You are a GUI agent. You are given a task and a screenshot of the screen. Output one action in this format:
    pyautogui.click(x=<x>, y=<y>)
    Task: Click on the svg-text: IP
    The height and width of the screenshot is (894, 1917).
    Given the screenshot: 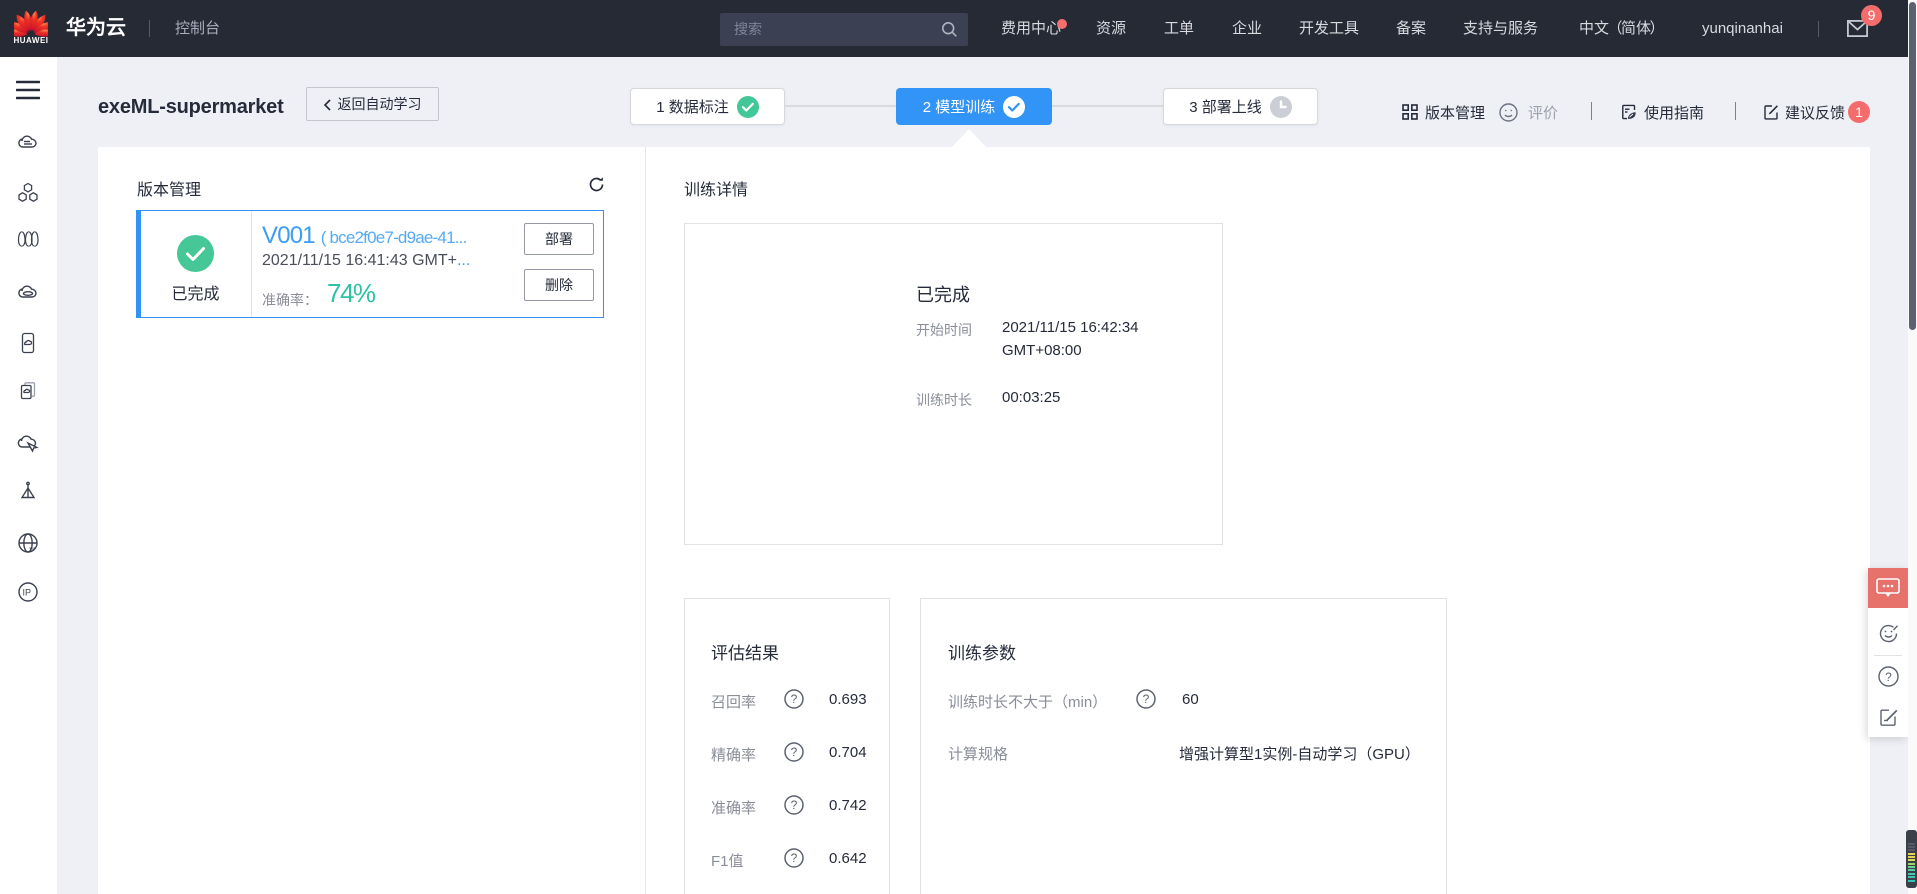 What is the action you would take?
    pyautogui.click(x=27, y=593)
    